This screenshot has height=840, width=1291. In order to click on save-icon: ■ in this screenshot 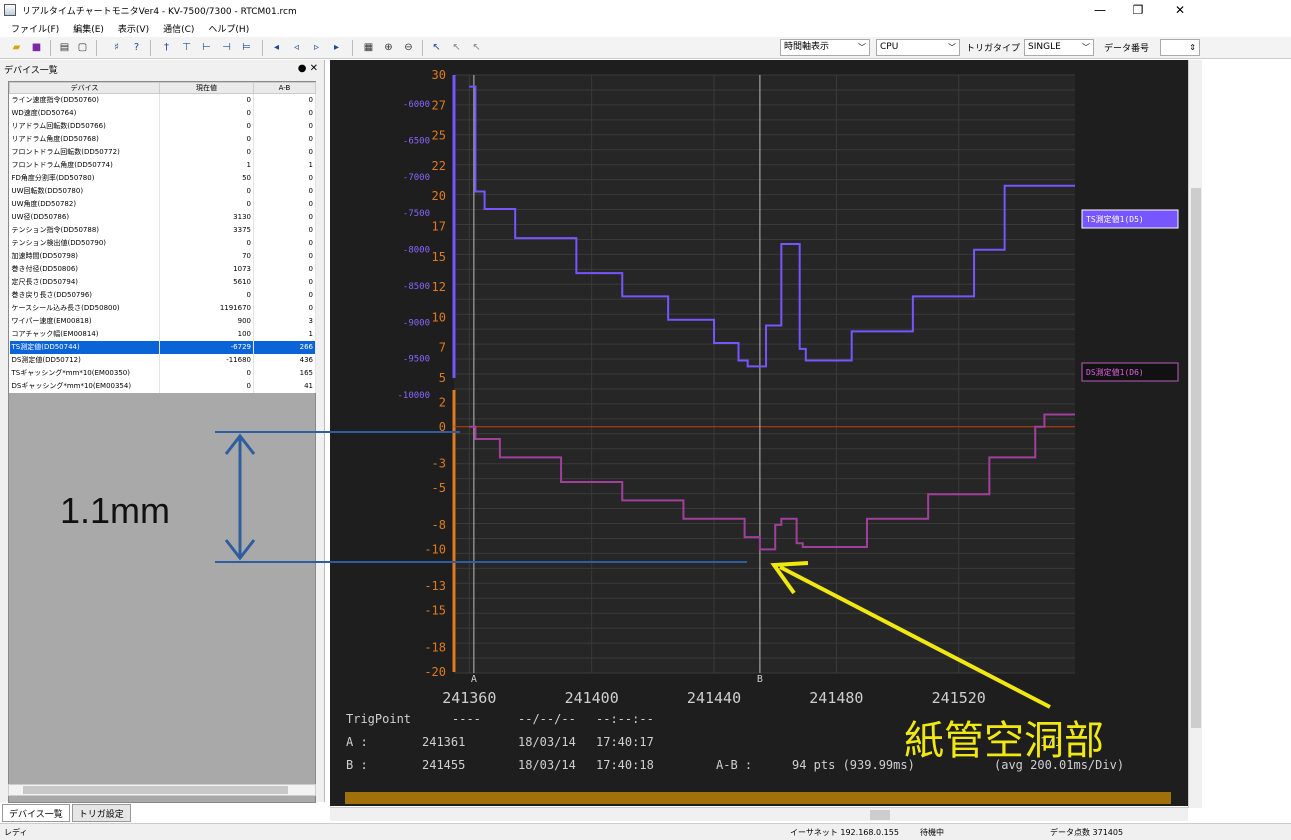, I will do `click(36, 47)`.